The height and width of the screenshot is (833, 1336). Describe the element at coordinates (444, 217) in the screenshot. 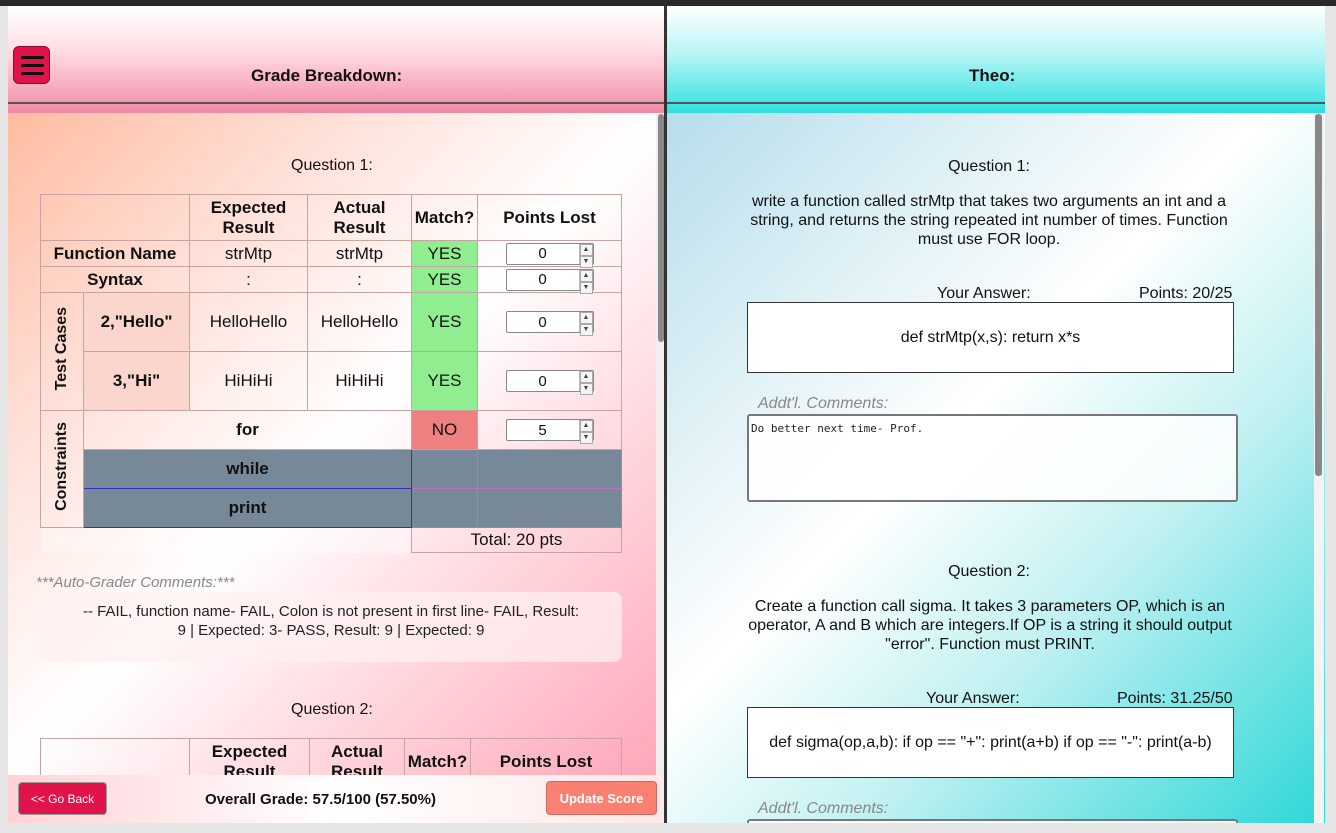

I see `match-header: Match?` at that location.